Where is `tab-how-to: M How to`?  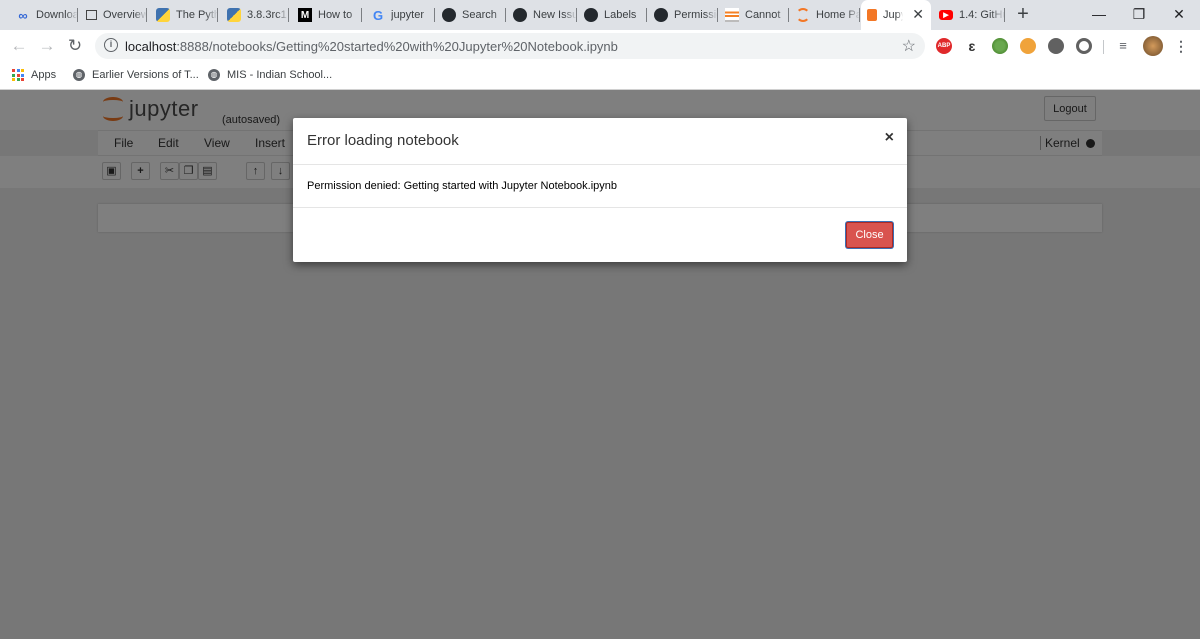
tab-how-to: M How to is located at coordinates (327, 15).